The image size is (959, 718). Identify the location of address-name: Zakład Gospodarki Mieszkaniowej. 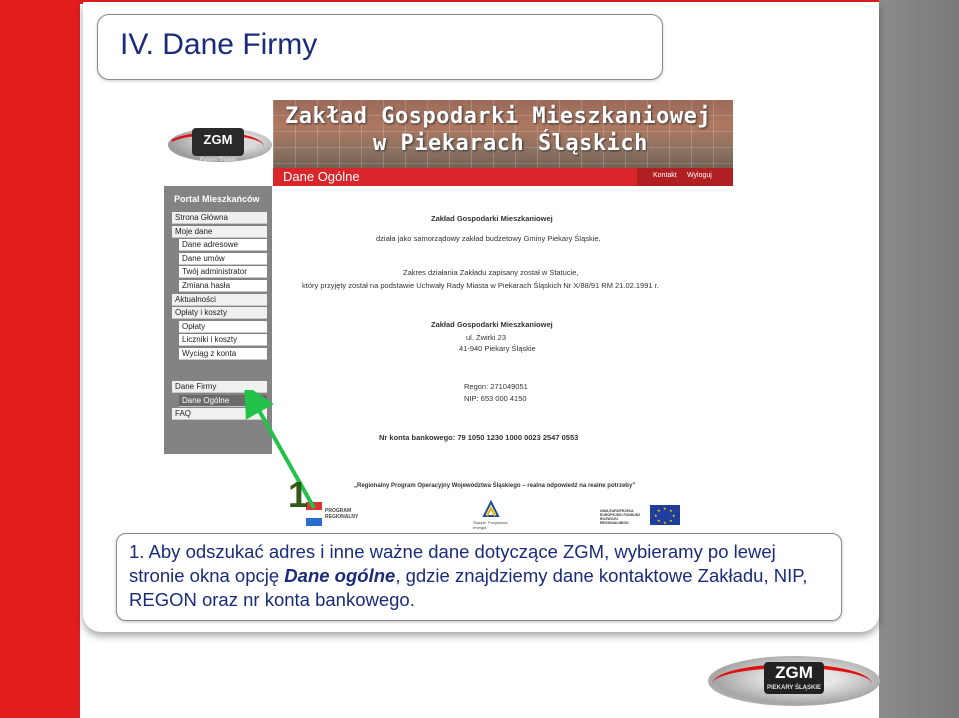
(492, 324).